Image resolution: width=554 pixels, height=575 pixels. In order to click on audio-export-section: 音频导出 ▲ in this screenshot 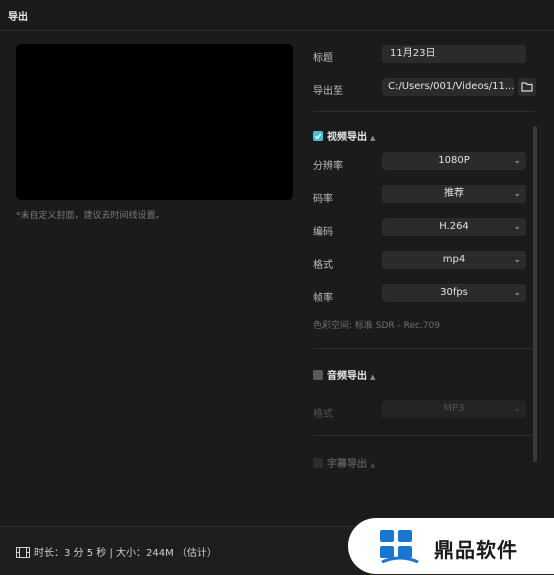, I will do `click(344, 374)`.